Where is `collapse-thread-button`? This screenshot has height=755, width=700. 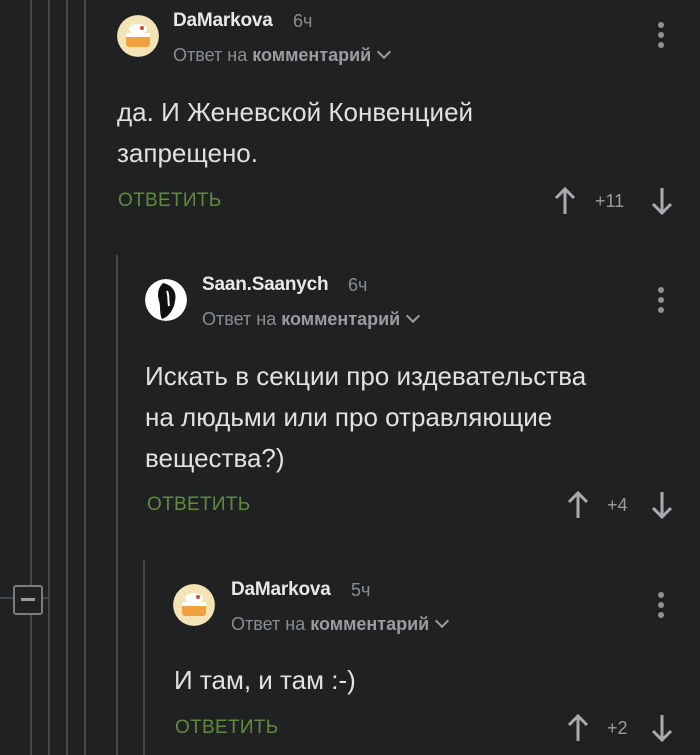 collapse-thread-button is located at coordinates (28, 600).